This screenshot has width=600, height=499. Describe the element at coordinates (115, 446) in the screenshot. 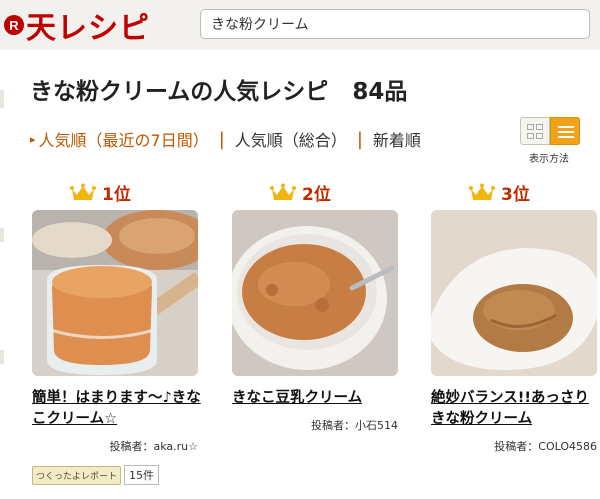

I see `recipe-author: 投稿者：aka.ru☆` at that location.